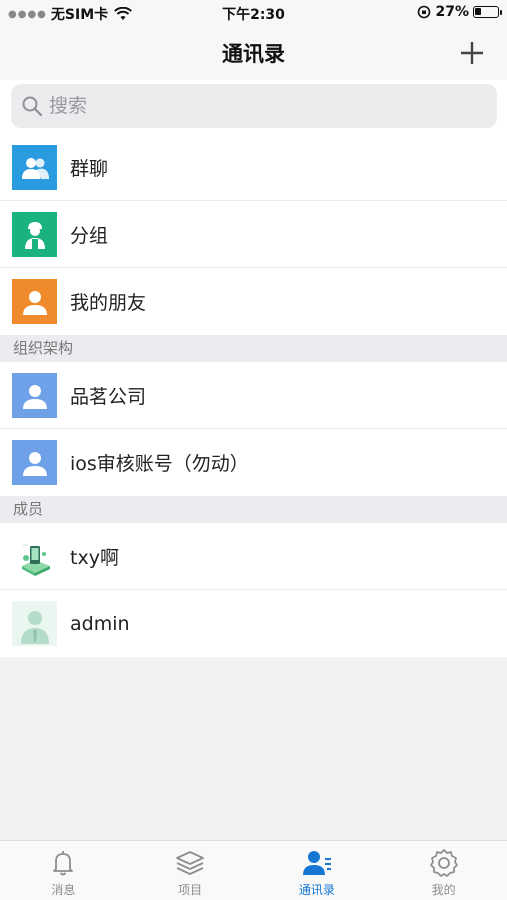 The width and height of the screenshot is (507, 900). What do you see at coordinates (253, 167) in the screenshot?
I see `list-item-group-chat: 群聊` at bounding box center [253, 167].